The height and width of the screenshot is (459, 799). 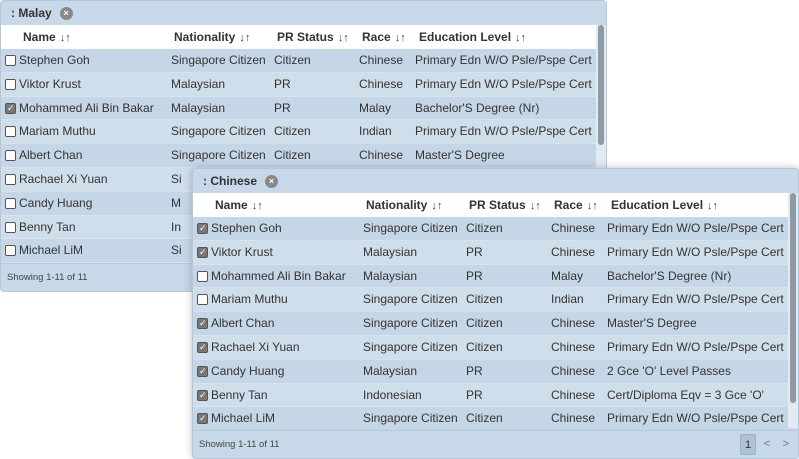 What do you see at coordinates (230, 181) in the screenshot?
I see `group-title: : Chinese` at bounding box center [230, 181].